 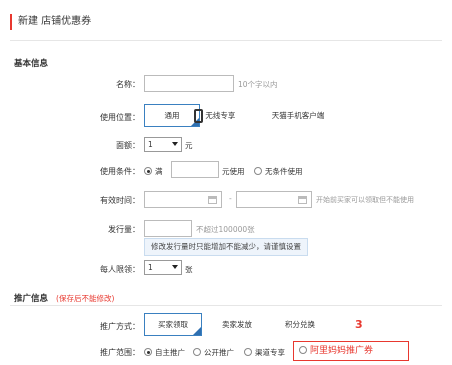 What do you see at coordinates (120, 326) in the screenshot?
I see `method-label: 推广方式：` at bounding box center [120, 326].